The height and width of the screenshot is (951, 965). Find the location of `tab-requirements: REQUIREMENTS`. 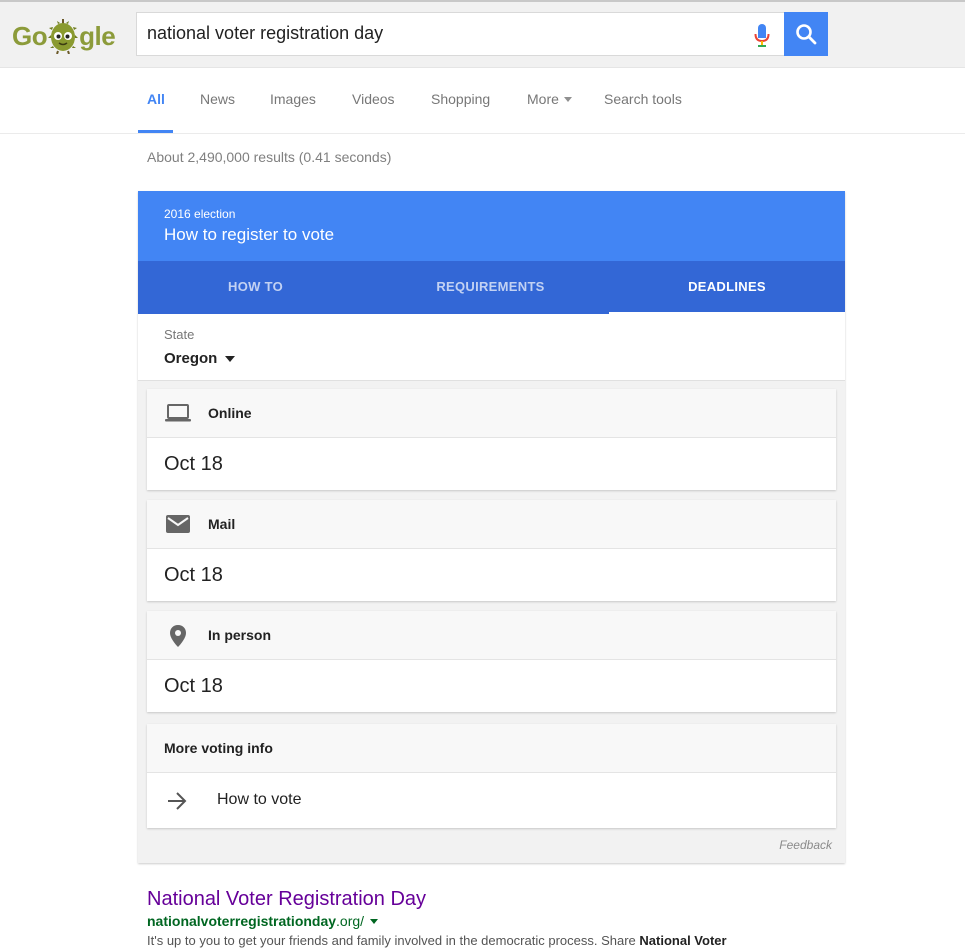

tab-requirements: REQUIREMENTS is located at coordinates (490, 287).